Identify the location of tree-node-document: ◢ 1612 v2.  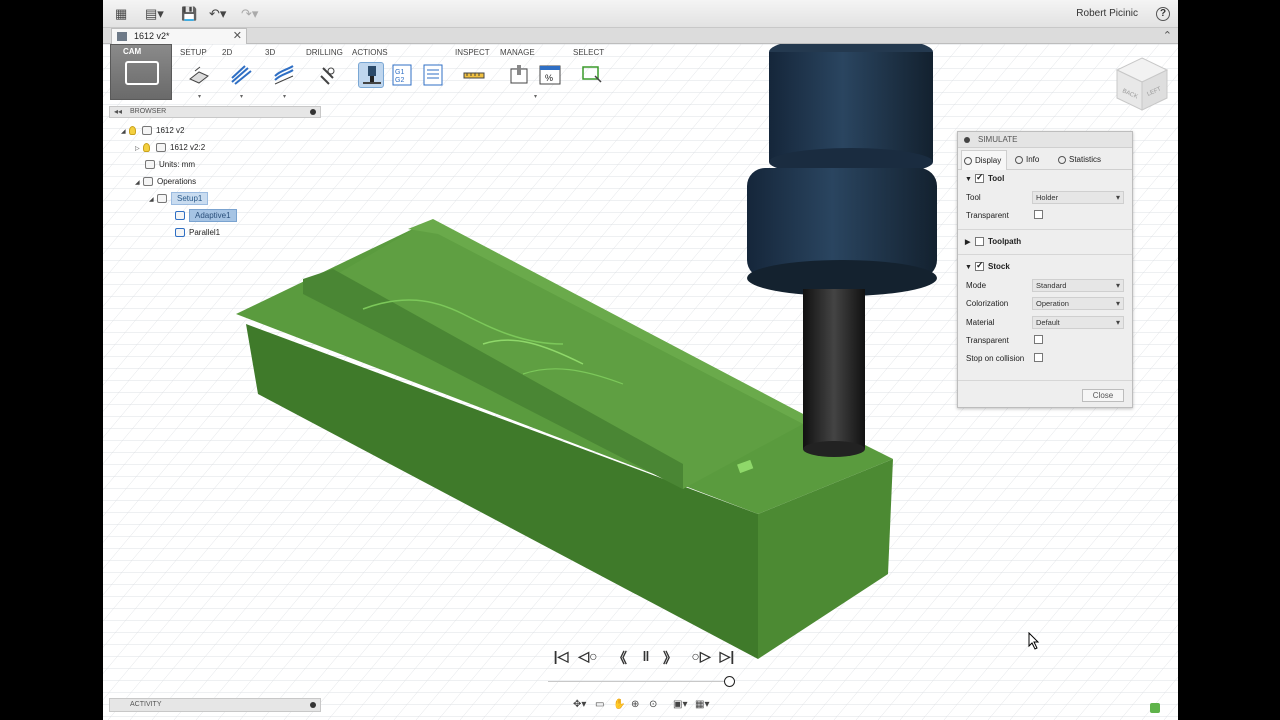
(152, 131).